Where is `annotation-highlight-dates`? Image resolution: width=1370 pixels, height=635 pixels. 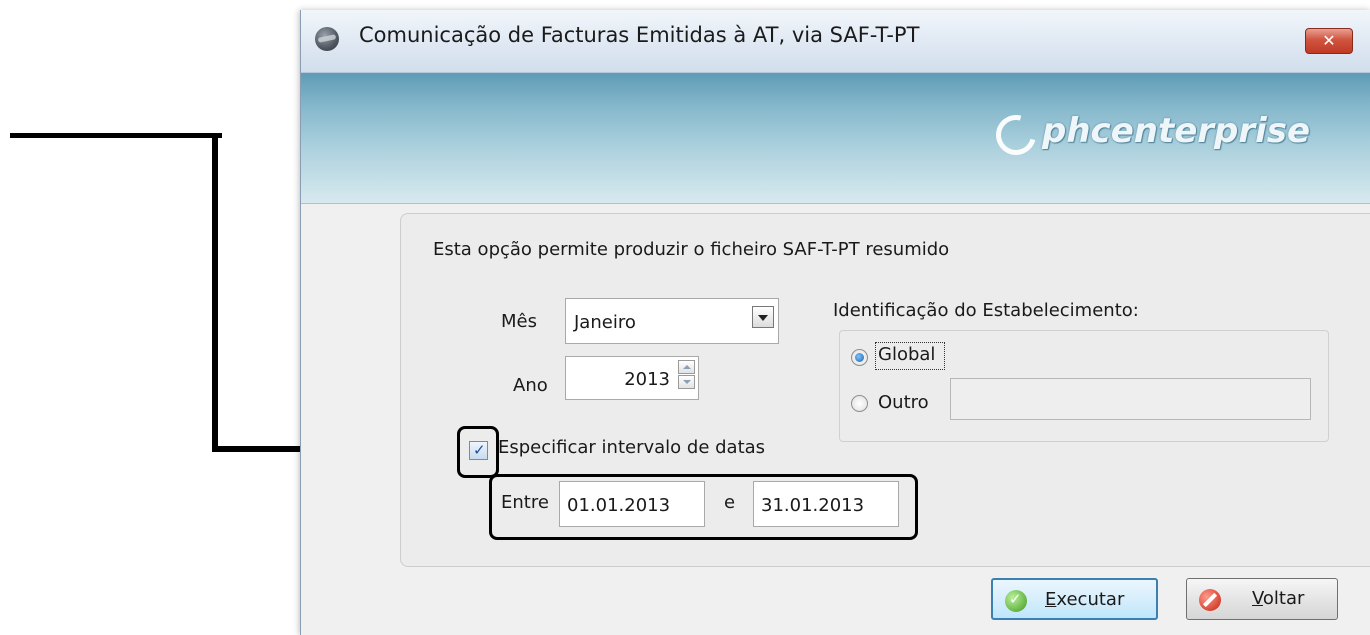
annotation-highlight-dates is located at coordinates (703, 507).